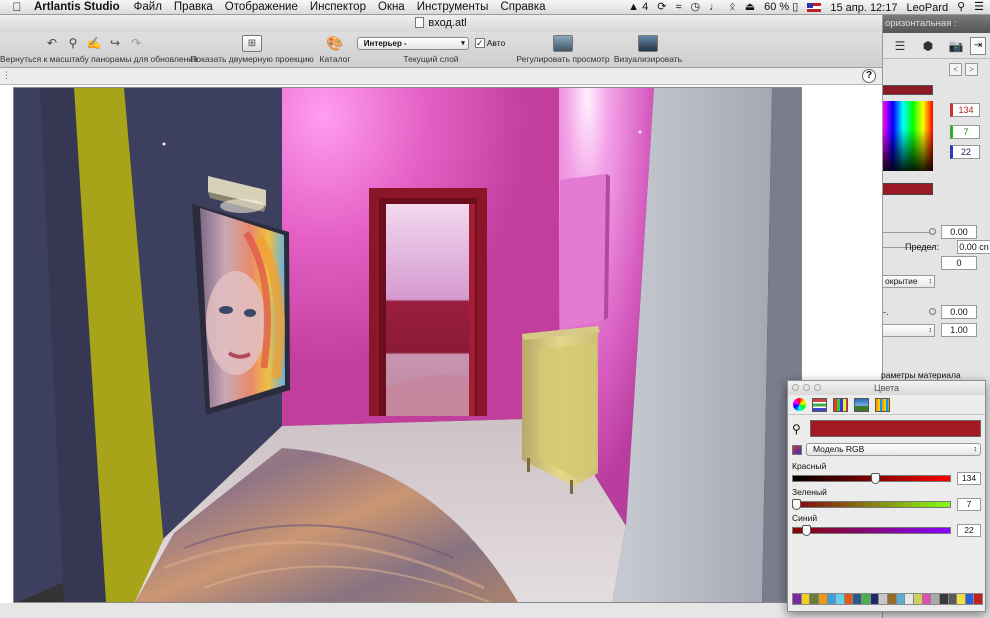  Describe the element at coordinates (732, 7) in the screenshot. I see `bluetooth-icon: ᛟ` at that location.